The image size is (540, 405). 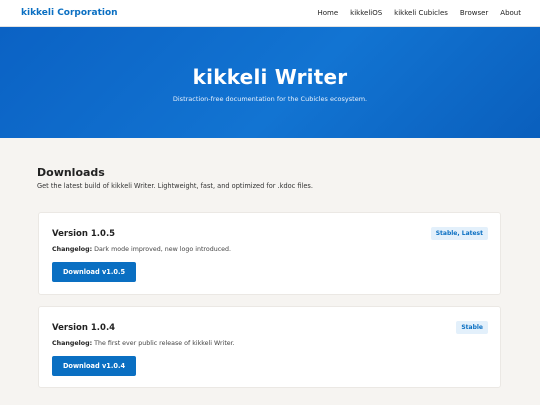 What do you see at coordinates (71, 172) in the screenshot?
I see `downloads-title: Downloads` at bounding box center [71, 172].